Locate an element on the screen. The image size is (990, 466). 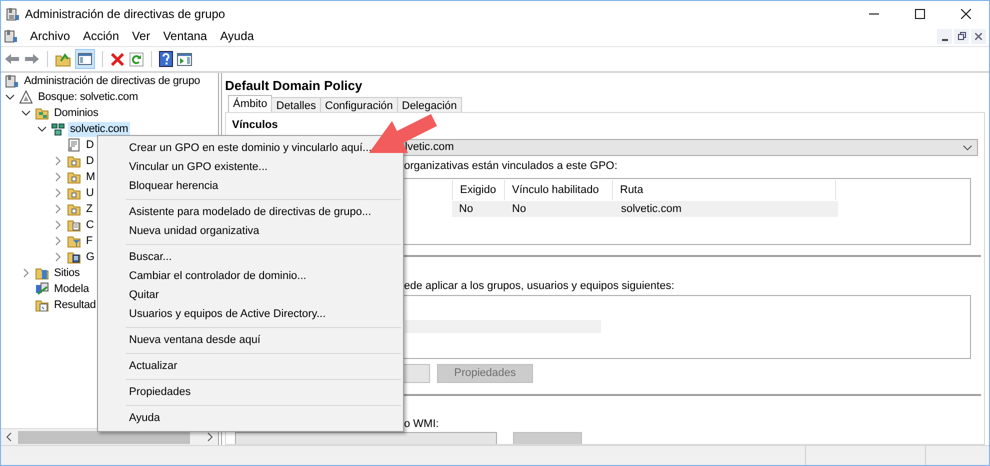
folder-up-icon is located at coordinates (63, 59).